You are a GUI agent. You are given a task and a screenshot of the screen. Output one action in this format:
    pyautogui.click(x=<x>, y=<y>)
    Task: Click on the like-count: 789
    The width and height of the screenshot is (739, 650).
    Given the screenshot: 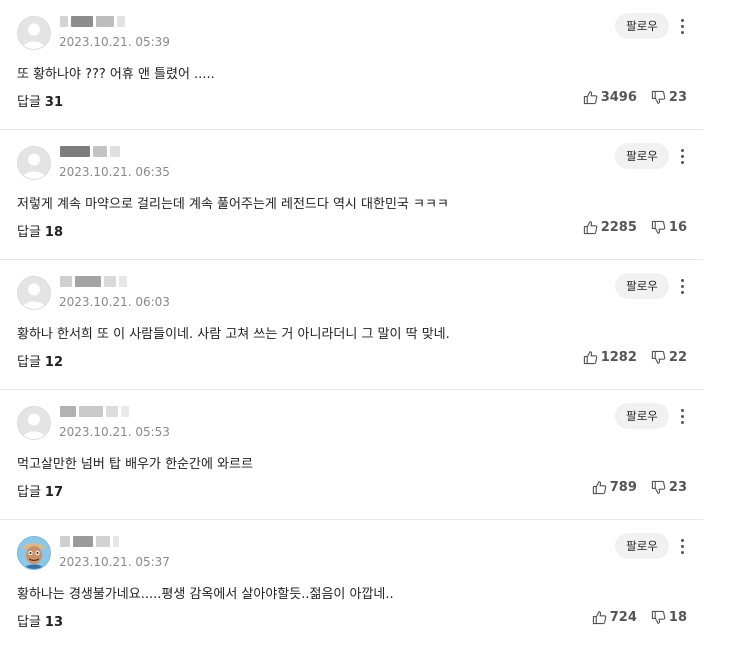 What is the action you would take?
    pyautogui.click(x=623, y=487)
    